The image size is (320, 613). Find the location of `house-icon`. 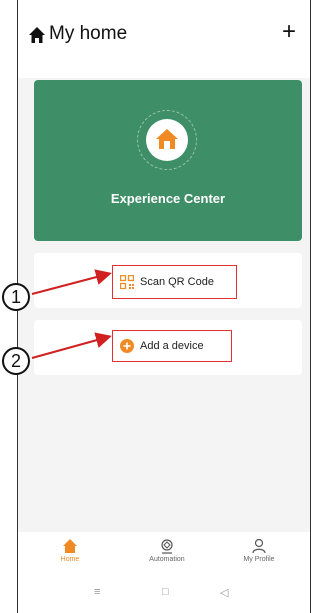

house-icon is located at coordinates (167, 139).